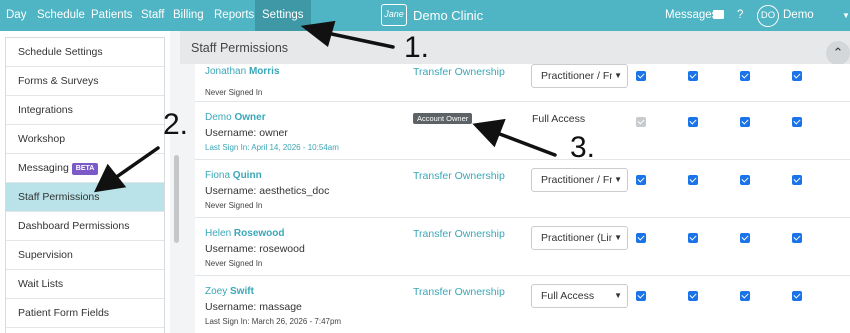 The image size is (850, 333). What do you see at coordinates (233, 175) in the screenshot?
I see `staff-name: Fiona Quinn` at bounding box center [233, 175].